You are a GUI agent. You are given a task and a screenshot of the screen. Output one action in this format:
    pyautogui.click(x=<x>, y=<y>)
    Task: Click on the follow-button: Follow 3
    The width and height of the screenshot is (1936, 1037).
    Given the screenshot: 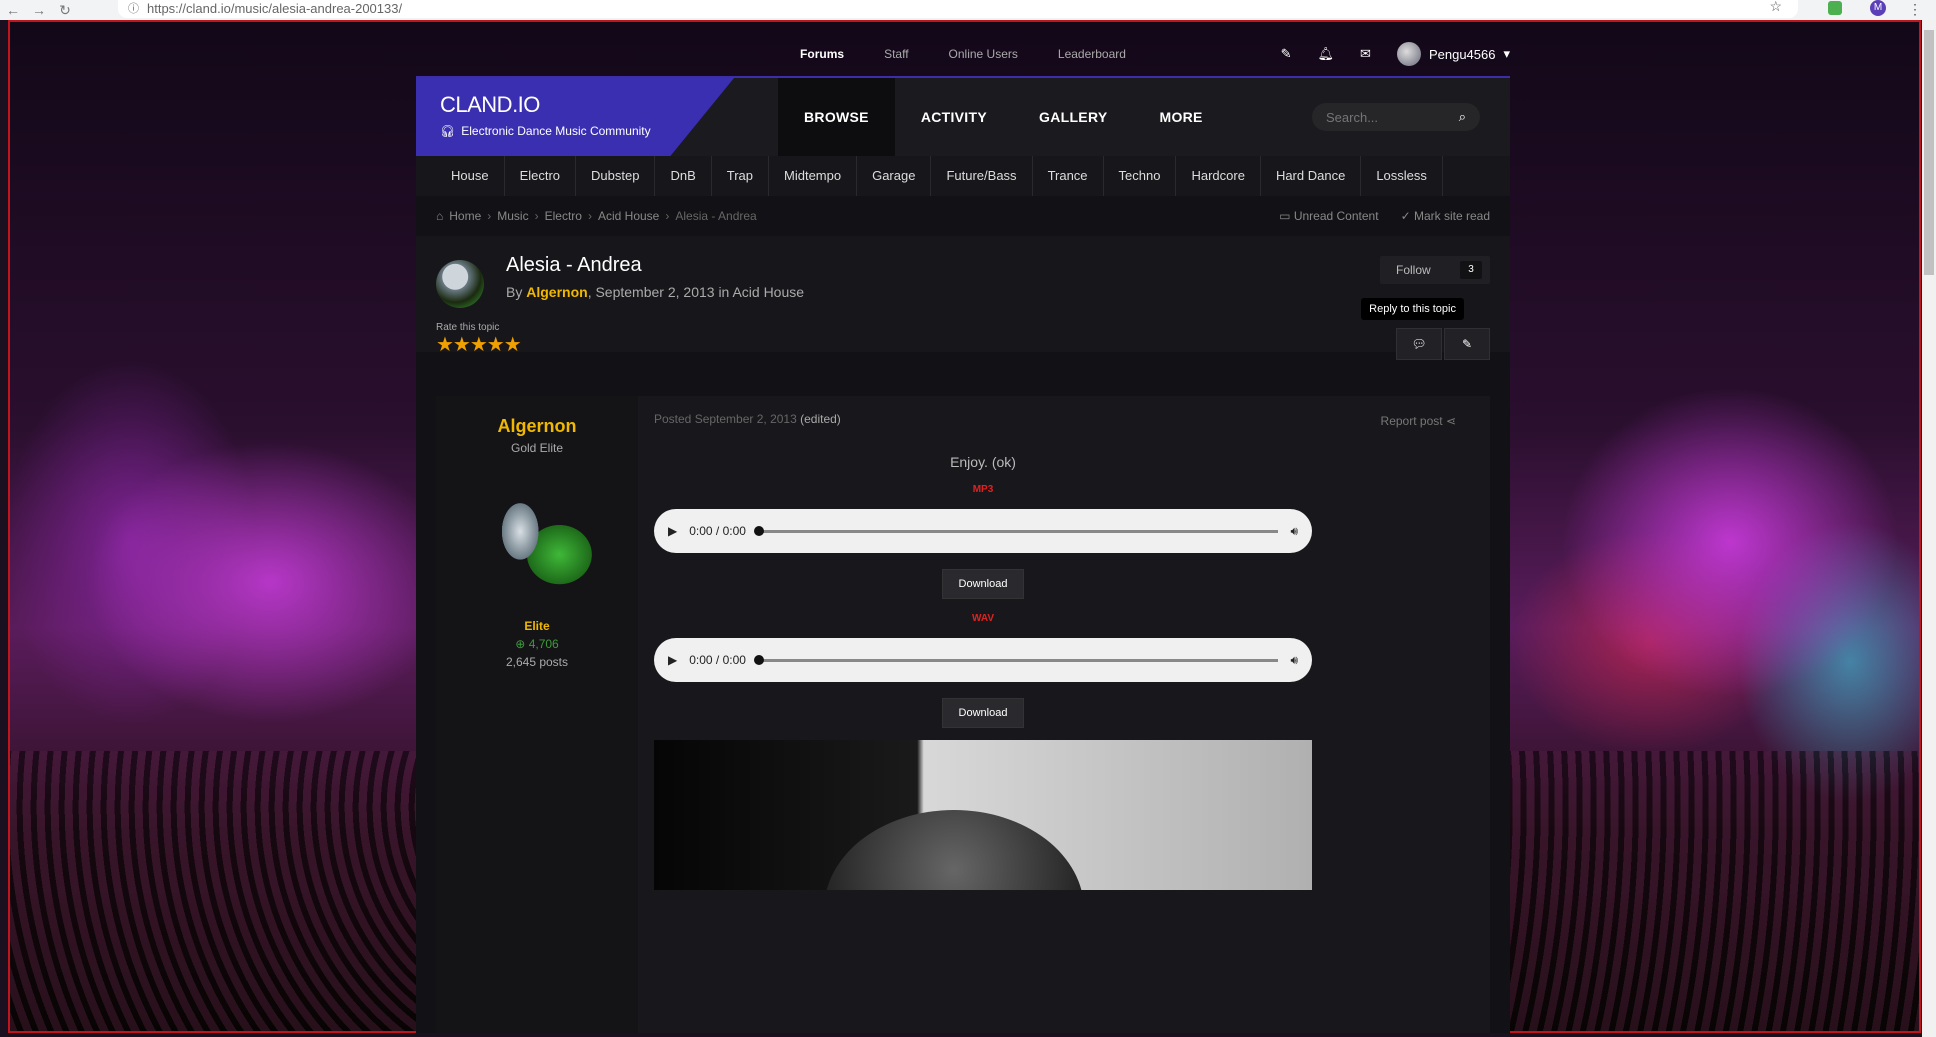 What is the action you would take?
    pyautogui.click(x=1435, y=270)
    